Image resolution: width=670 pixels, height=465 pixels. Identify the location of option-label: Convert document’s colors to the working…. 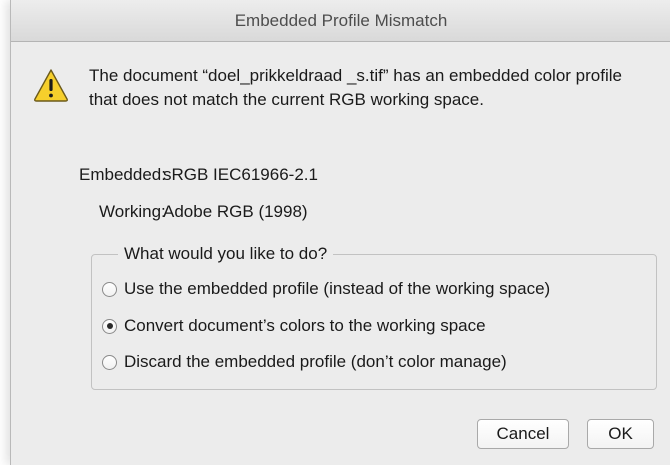
(305, 325).